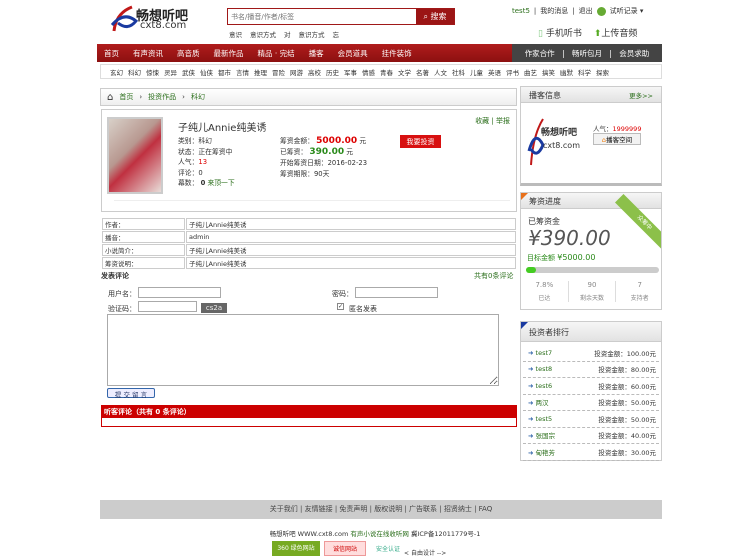  Describe the element at coordinates (152, 72) in the screenshot. I see `category-link: 惊悚` at that location.